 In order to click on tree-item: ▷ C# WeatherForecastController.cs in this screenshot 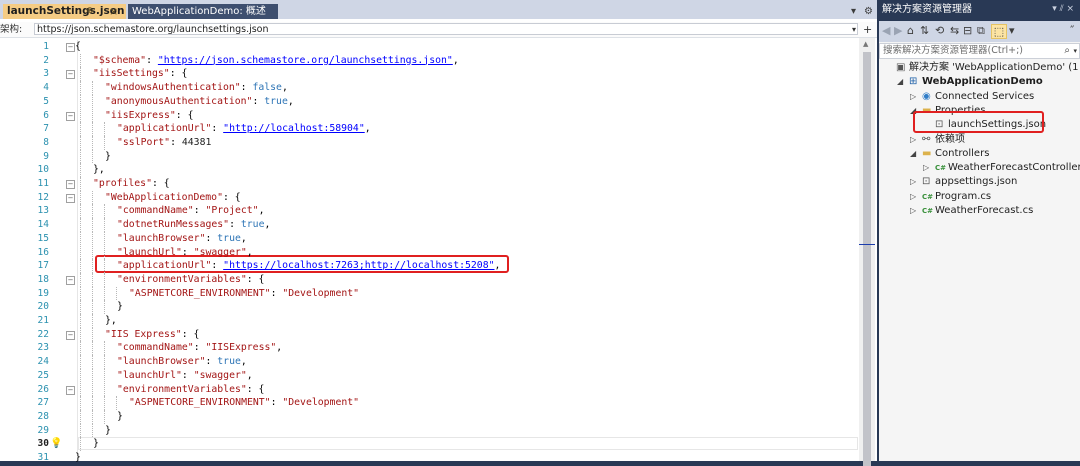, I will do `click(979, 168)`.